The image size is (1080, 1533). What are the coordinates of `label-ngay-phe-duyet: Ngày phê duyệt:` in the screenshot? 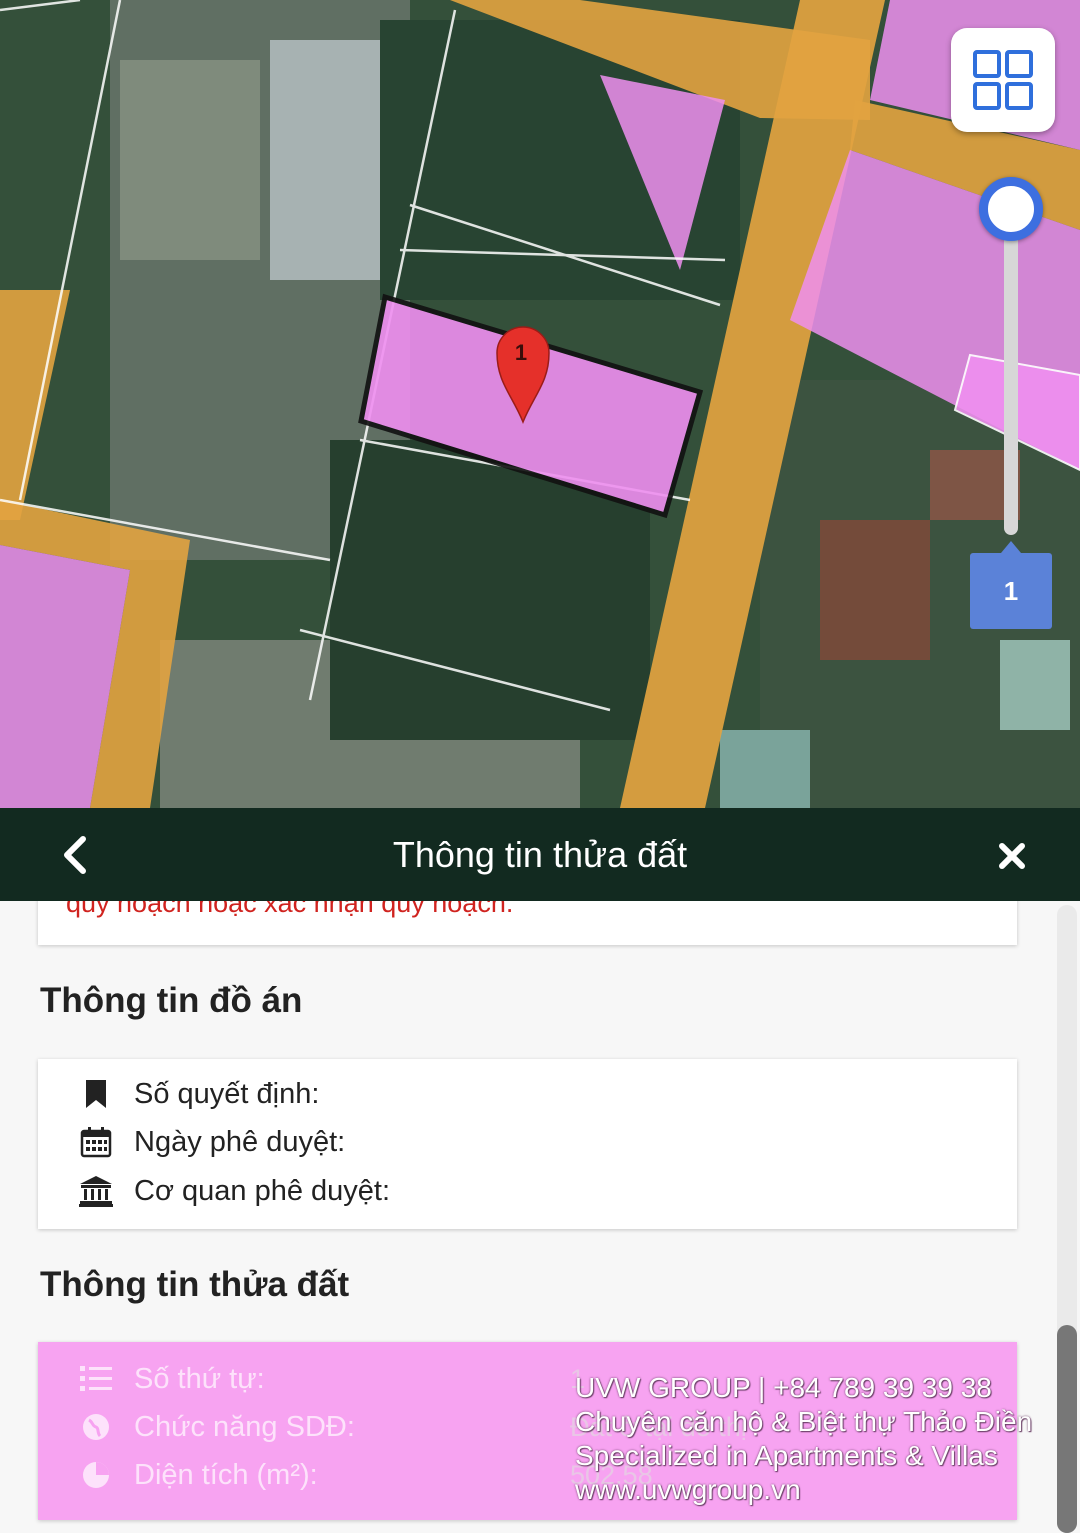 It's located at (240, 1141).